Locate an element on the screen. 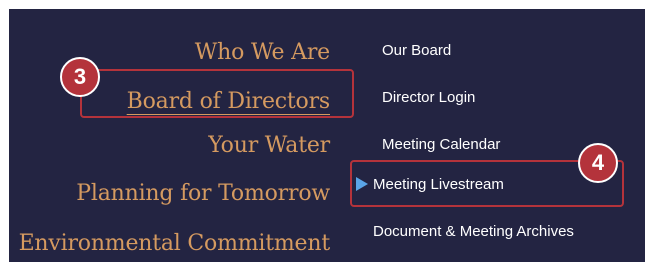  step-badge-4: 4 is located at coordinates (598, 163).